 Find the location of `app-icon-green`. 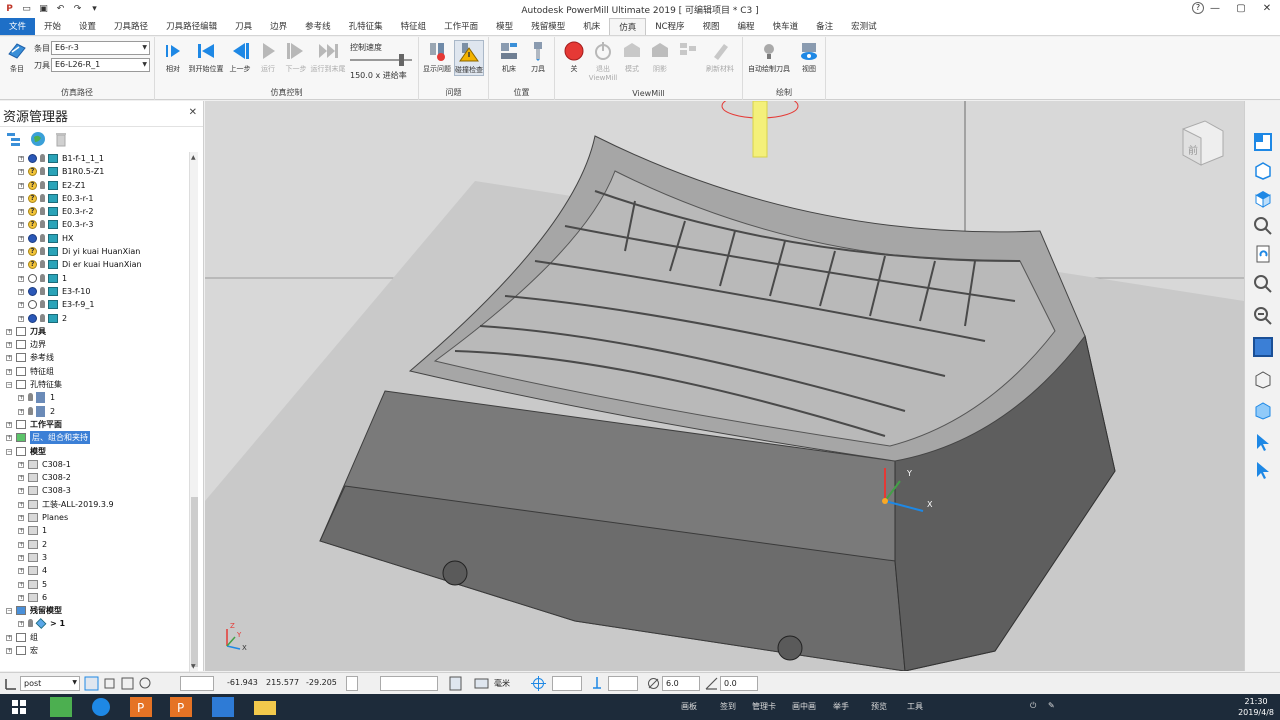

app-icon-green is located at coordinates (61, 707).